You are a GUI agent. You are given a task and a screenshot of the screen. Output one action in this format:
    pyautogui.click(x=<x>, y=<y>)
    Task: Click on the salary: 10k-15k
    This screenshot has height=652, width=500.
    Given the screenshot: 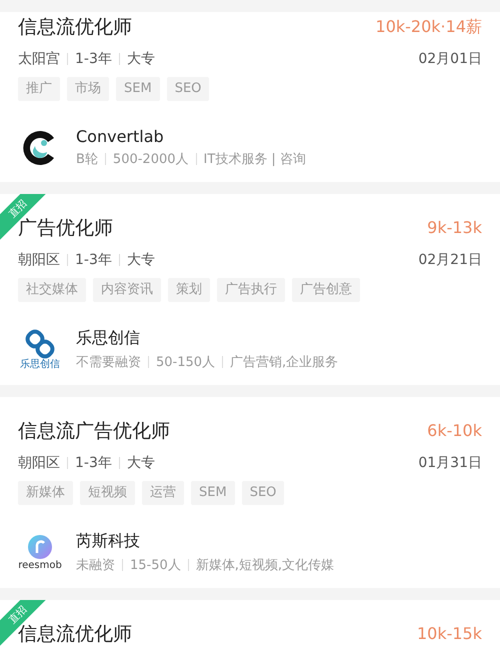 What is the action you would take?
    pyautogui.click(x=449, y=634)
    